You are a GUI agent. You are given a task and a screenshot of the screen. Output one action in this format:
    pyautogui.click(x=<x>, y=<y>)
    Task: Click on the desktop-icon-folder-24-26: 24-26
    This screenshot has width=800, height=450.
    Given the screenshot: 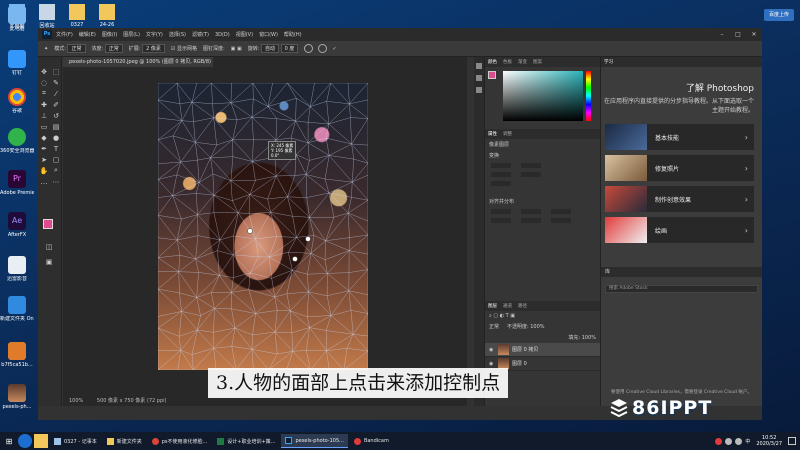 What is the action you would take?
    pyautogui.click(x=107, y=16)
    